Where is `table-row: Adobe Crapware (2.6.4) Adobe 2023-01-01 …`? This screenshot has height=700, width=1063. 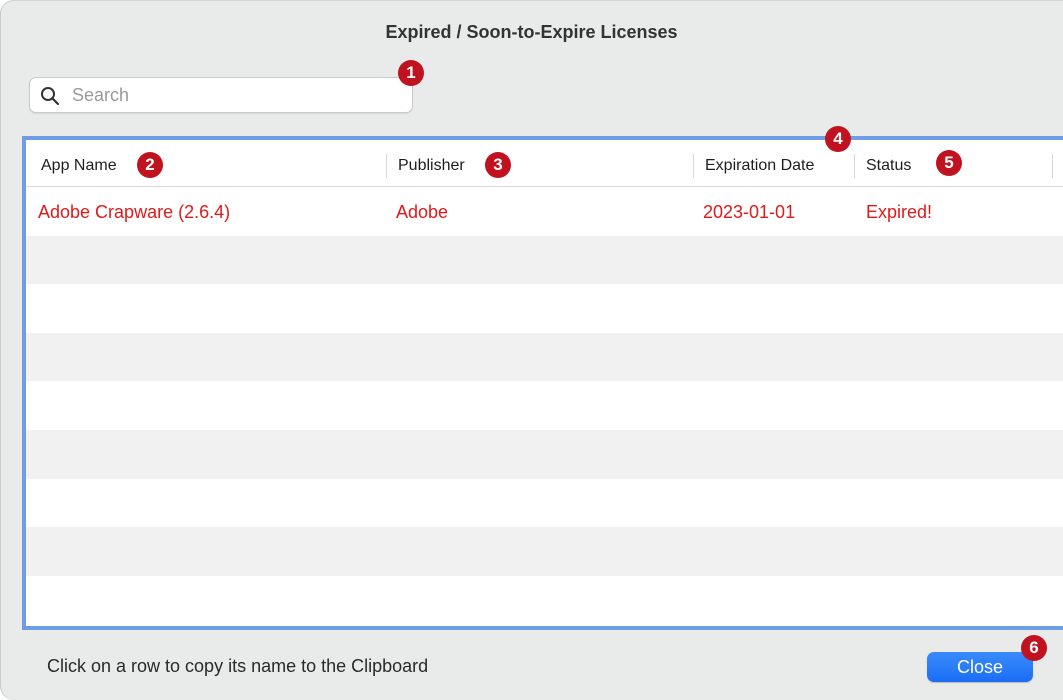 table-row: Adobe Crapware (2.6.4) Adobe 2023-01-01 … is located at coordinates (544, 211).